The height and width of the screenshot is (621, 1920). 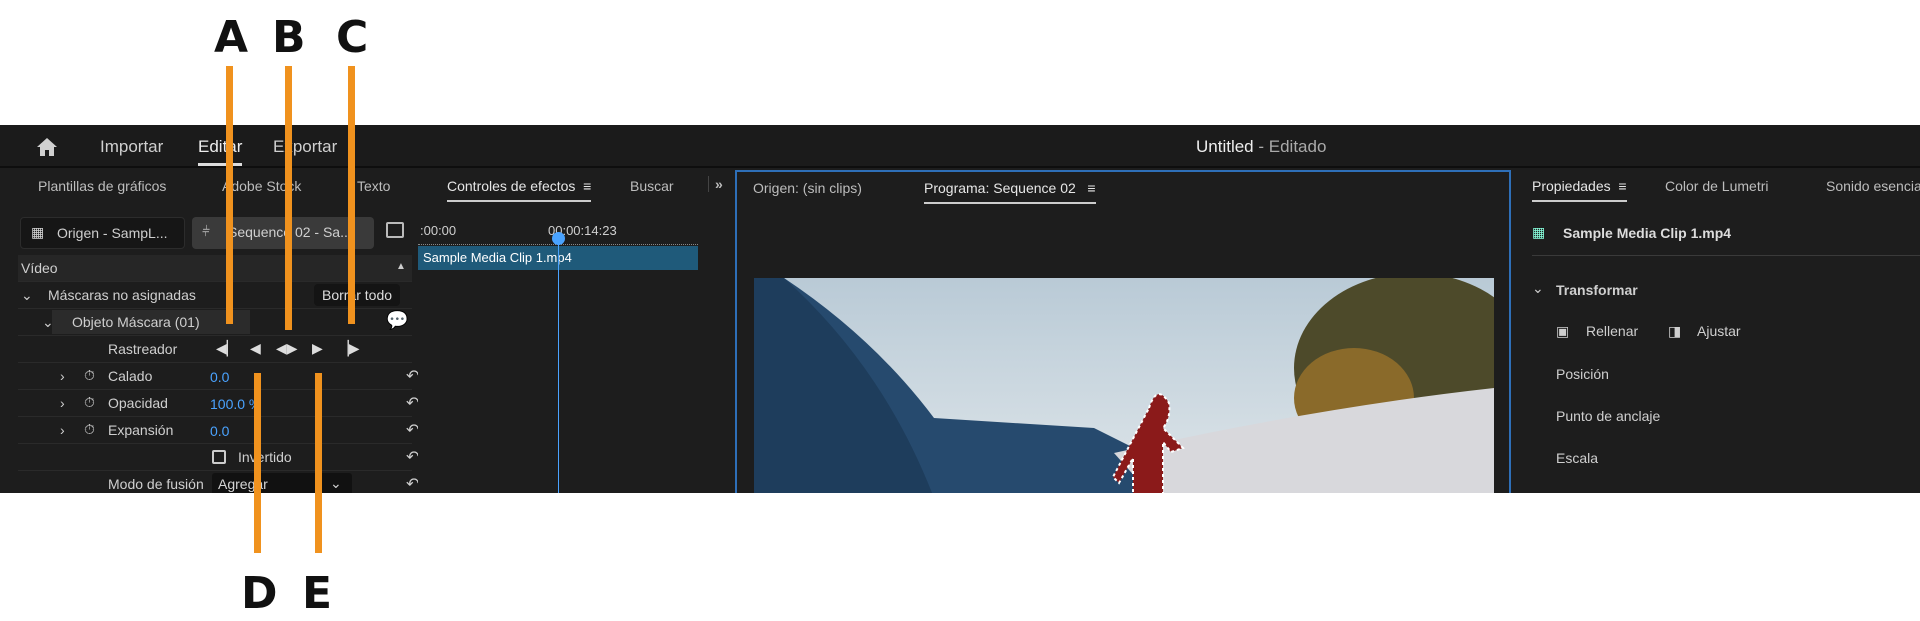 I want to click on property-row-calado: › ⏱ Calado 0.0 ↶, so click(x=218, y=376).